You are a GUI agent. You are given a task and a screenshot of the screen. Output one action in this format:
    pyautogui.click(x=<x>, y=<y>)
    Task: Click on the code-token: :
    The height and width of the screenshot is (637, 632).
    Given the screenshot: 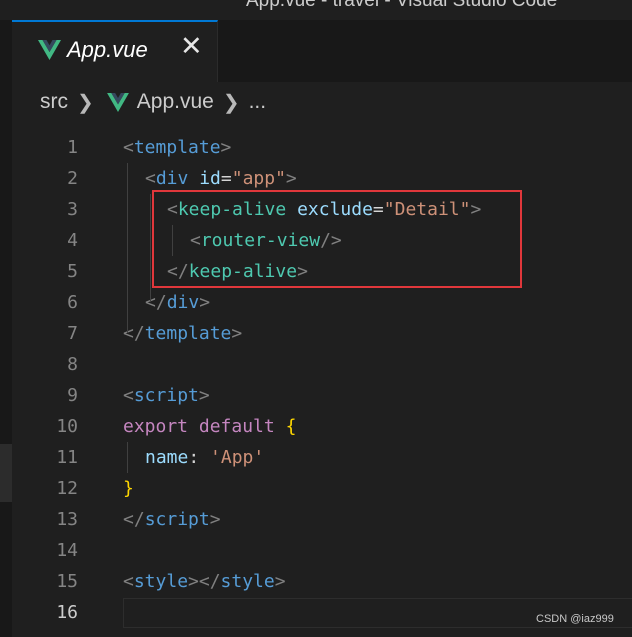 What is the action you would take?
    pyautogui.click(x=199, y=457)
    